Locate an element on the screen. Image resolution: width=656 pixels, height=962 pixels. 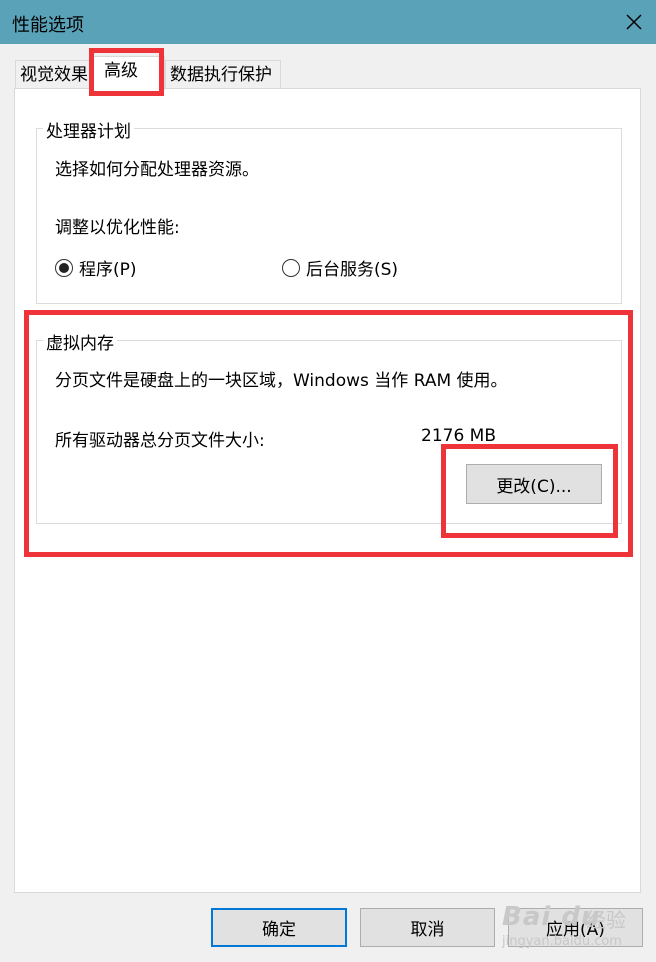
processor-description: 选择如何分配处理器资源。 is located at coordinates (157, 170).